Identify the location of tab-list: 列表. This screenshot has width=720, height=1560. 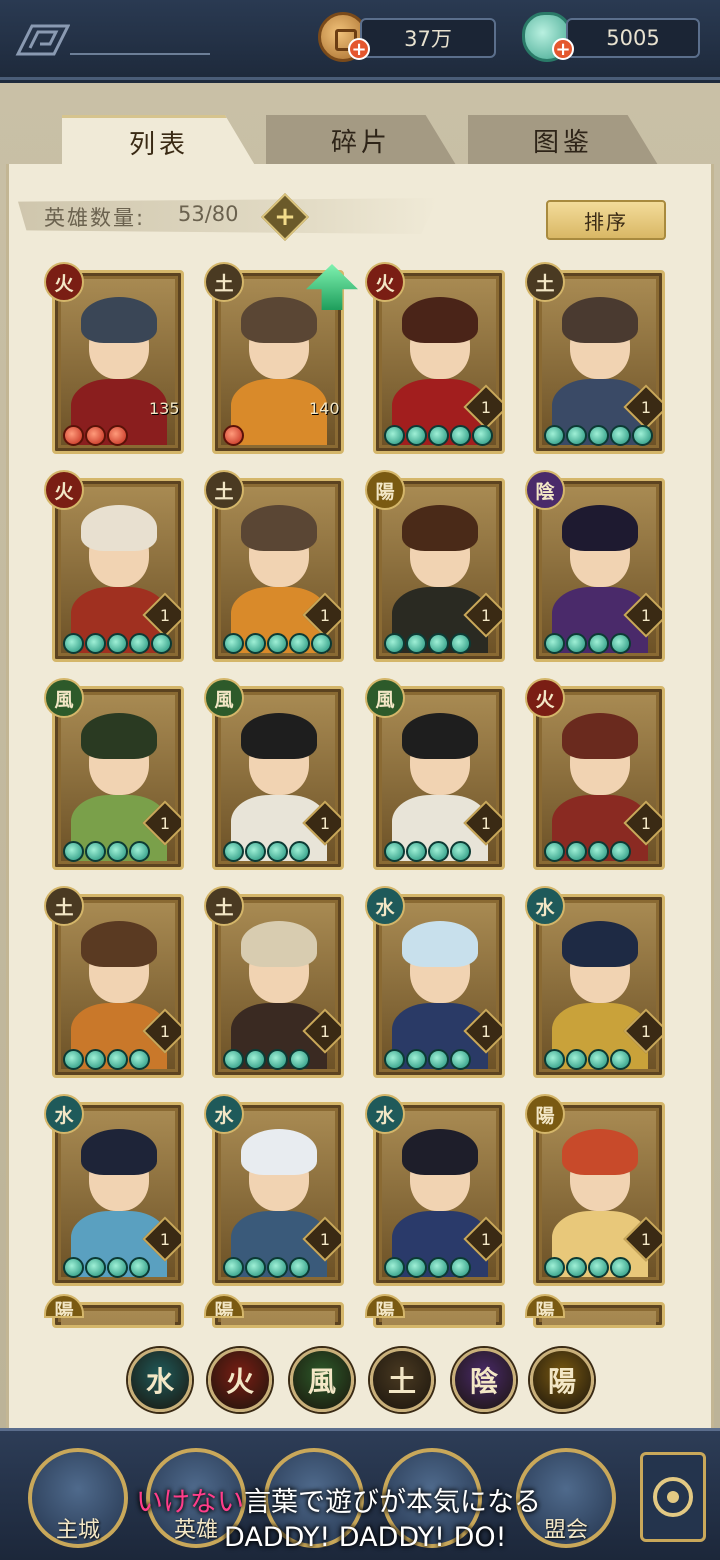
(159, 141).